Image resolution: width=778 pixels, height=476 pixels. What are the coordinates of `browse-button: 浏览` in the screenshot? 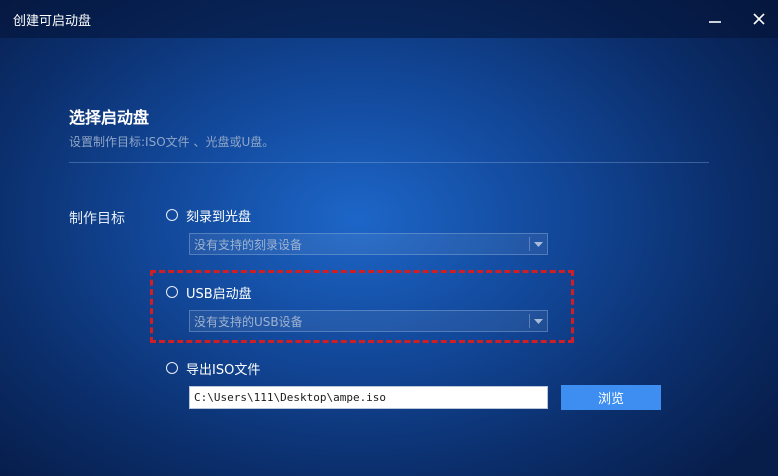 It's located at (611, 397).